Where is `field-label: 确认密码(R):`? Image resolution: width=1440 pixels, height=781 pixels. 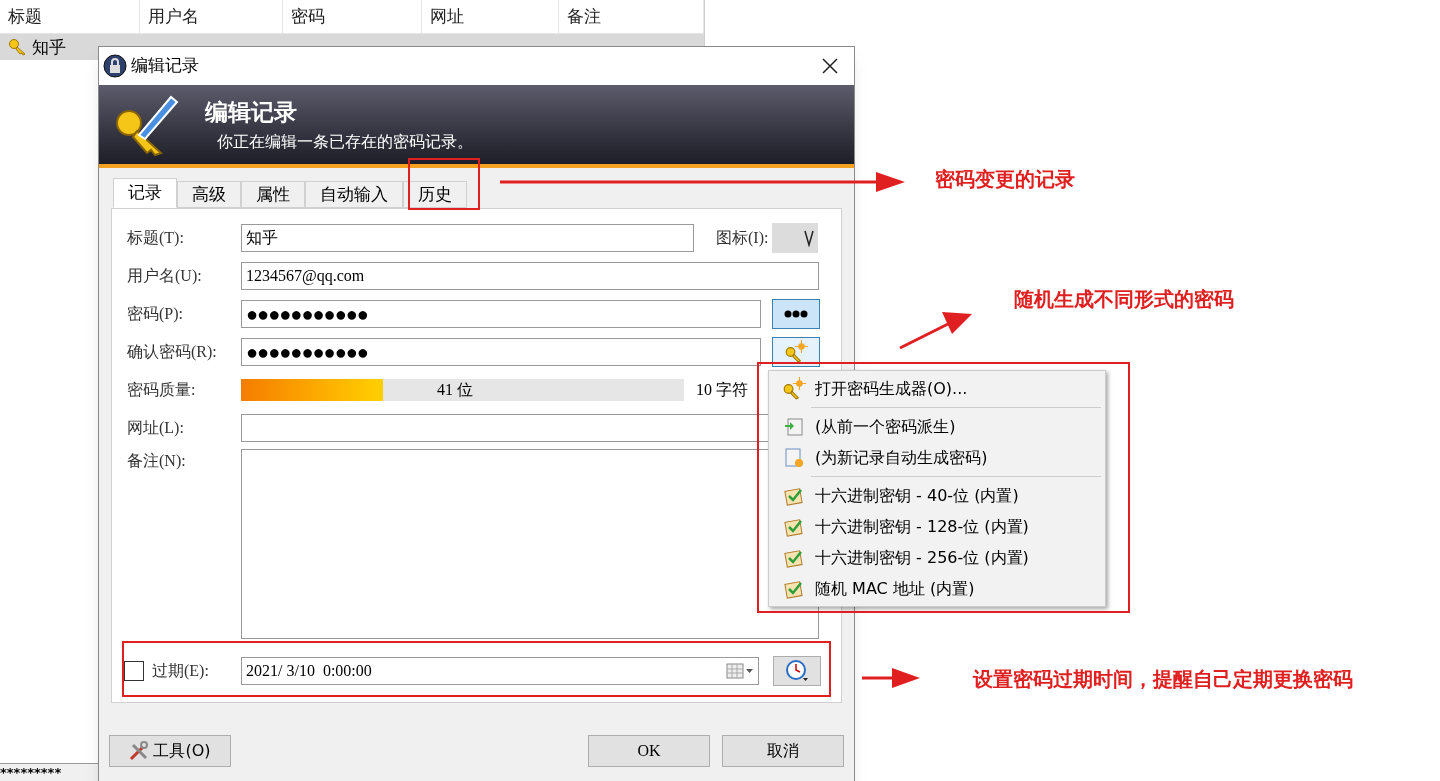 field-label: 确认密码(R): is located at coordinates (172, 352).